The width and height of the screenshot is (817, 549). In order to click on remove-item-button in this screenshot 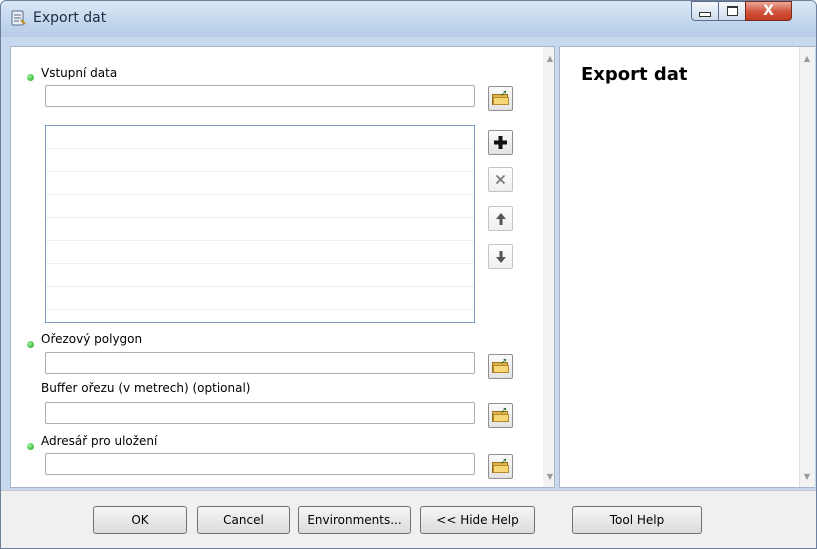, I will do `click(500, 179)`.